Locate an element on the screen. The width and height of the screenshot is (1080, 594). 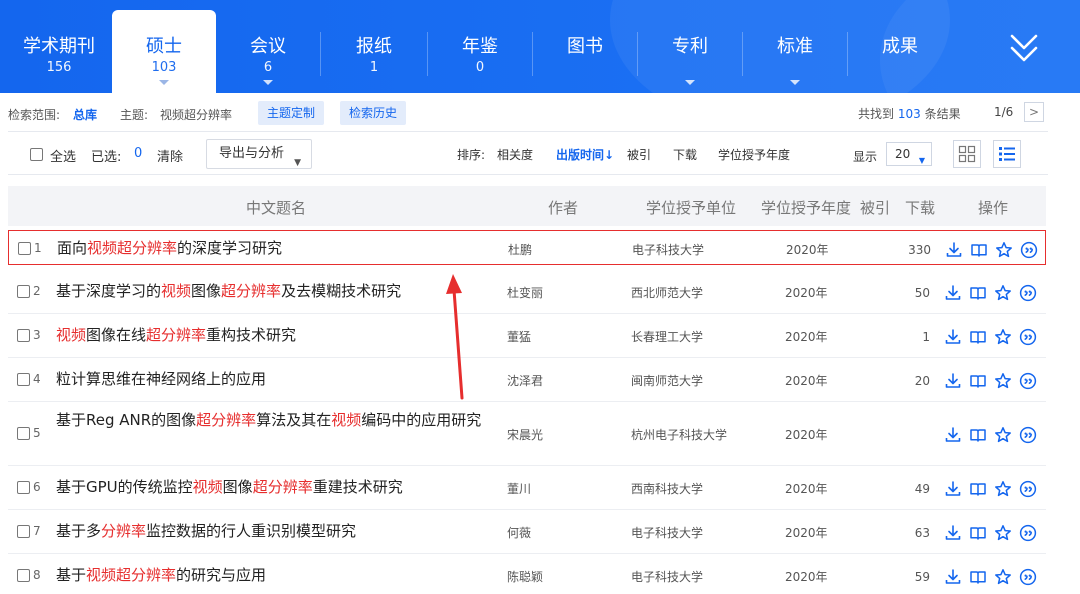
tab-newspaper: 报纸 1 is located at coordinates (374, 46).